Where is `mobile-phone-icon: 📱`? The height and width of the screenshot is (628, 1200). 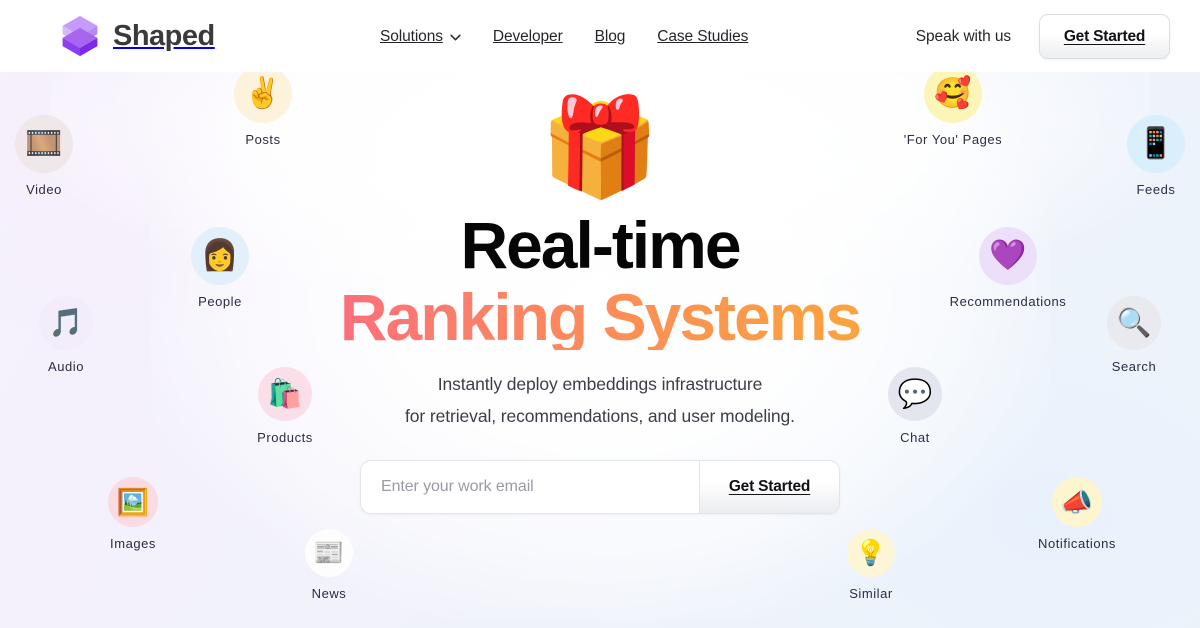 mobile-phone-icon: 📱 is located at coordinates (1156, 144).